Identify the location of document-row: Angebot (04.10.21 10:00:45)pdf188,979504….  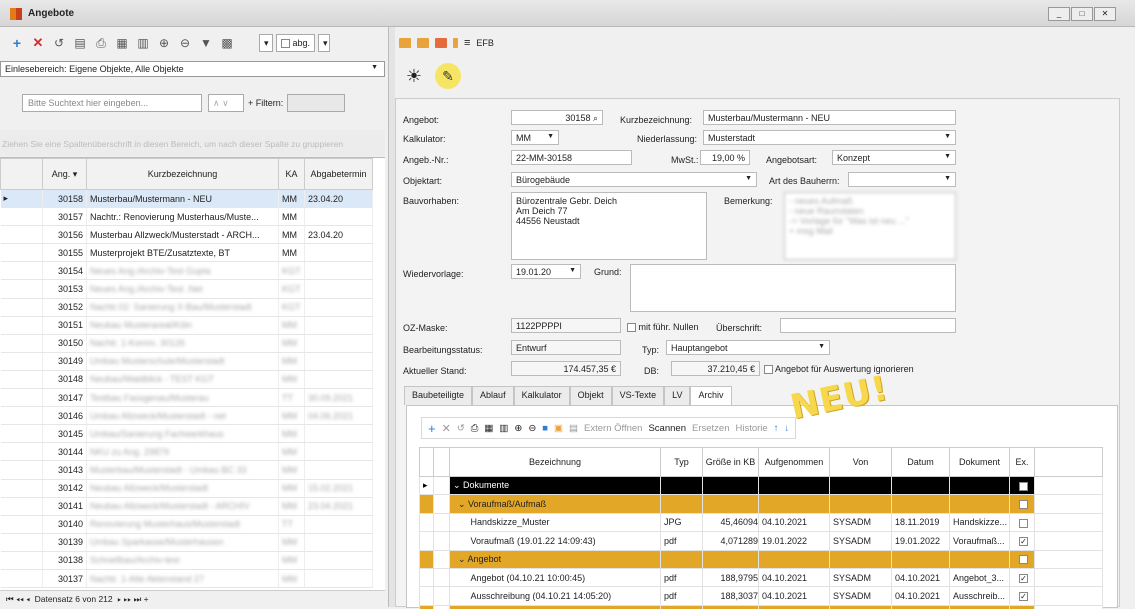
(761, 577).